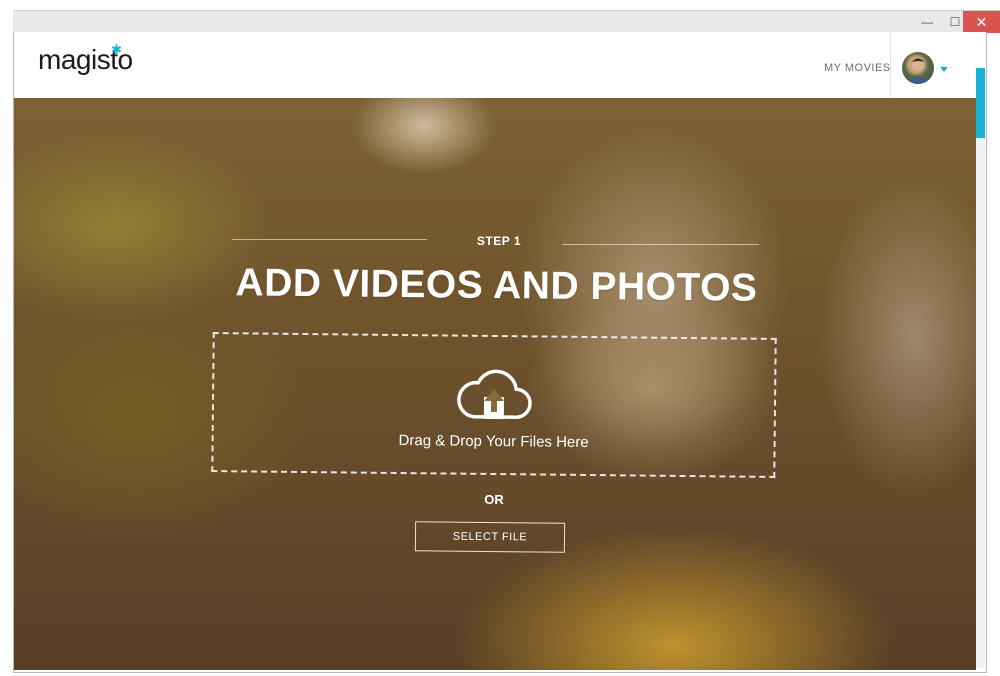 The width and height of the screenshot is (1000, 676). I want to click on close-button: ✕, so click(981, 22).